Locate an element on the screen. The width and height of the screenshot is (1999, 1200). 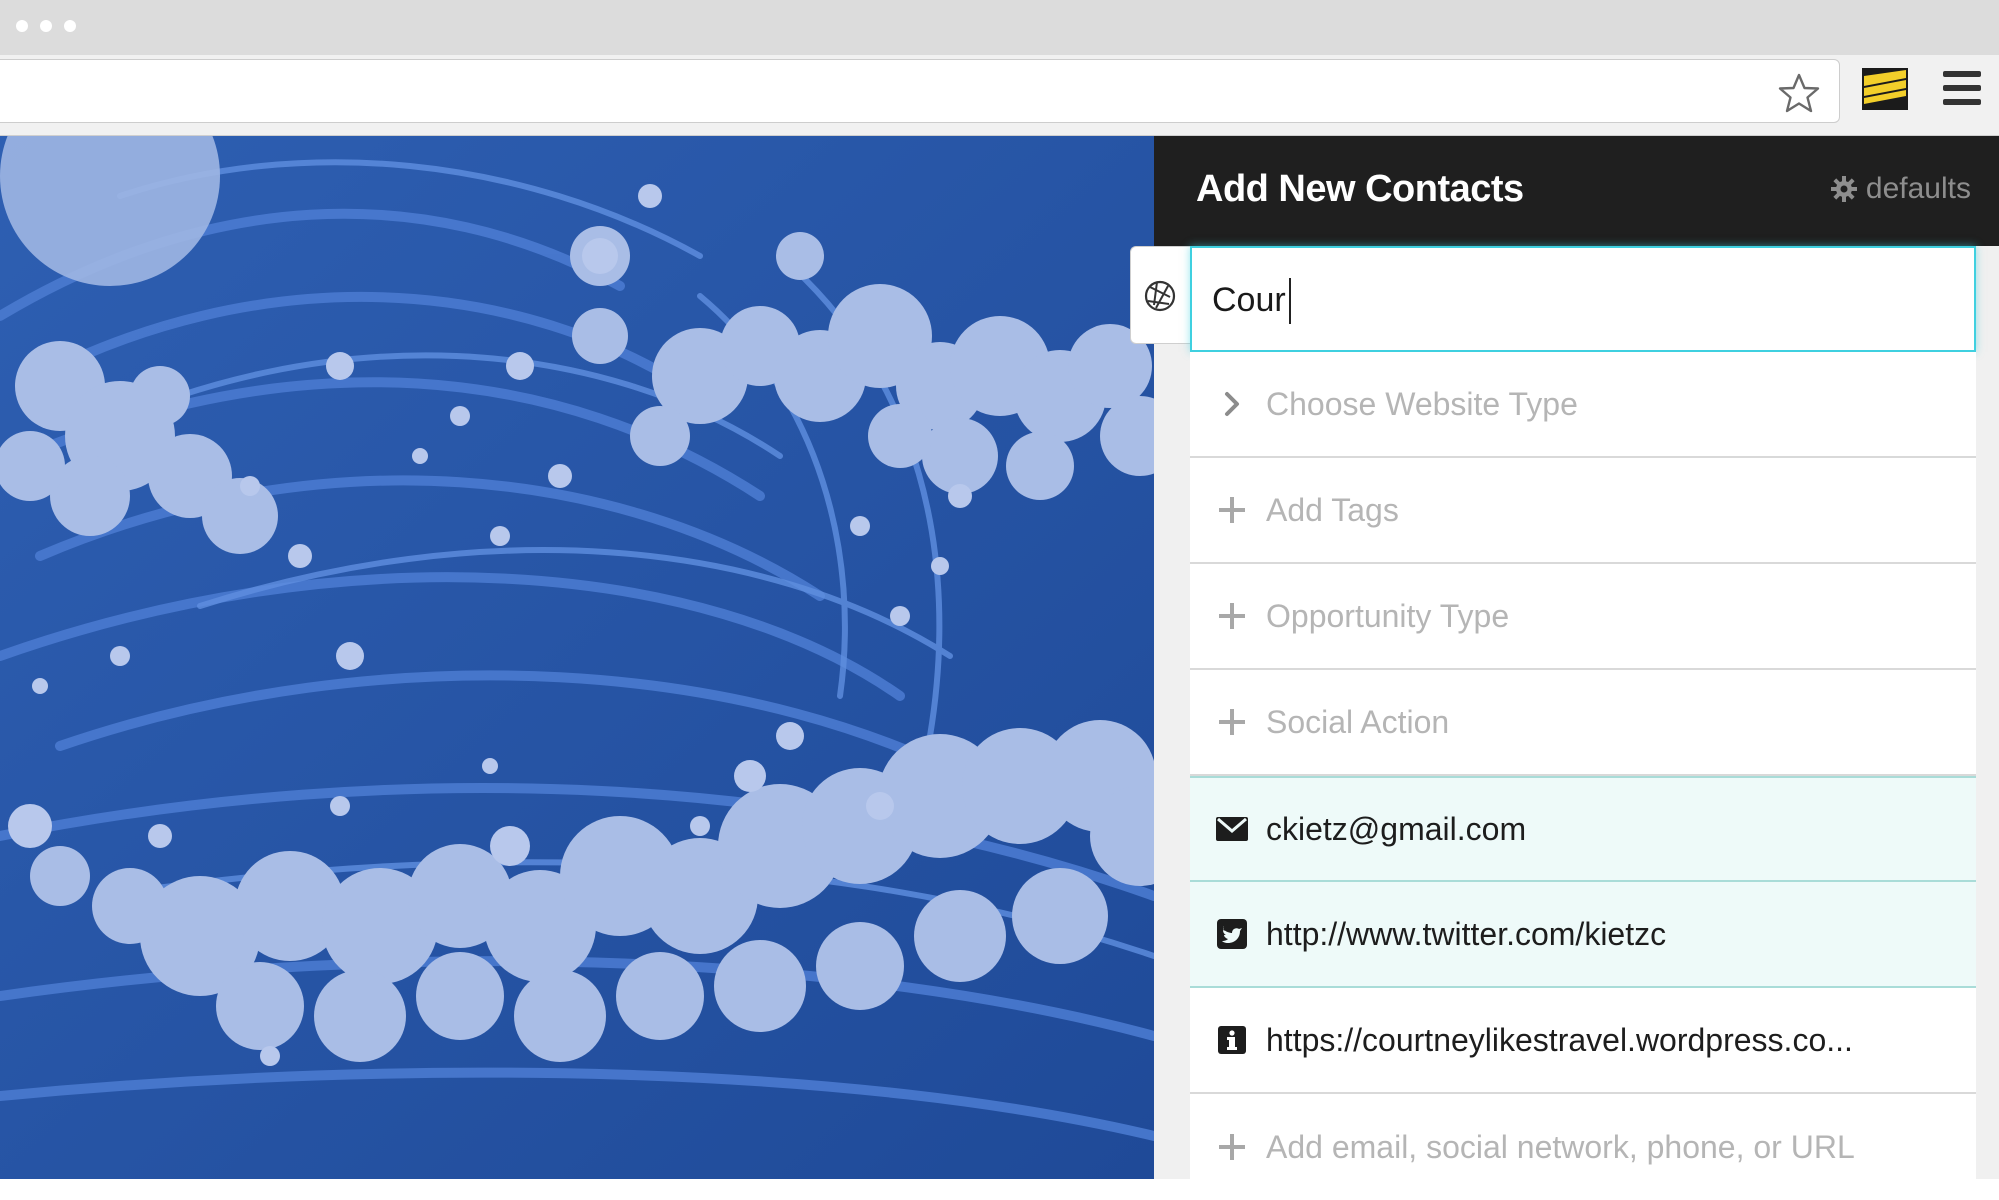
opportunity-type-button: Opportunity Type is located at coordinates (1583, 617).